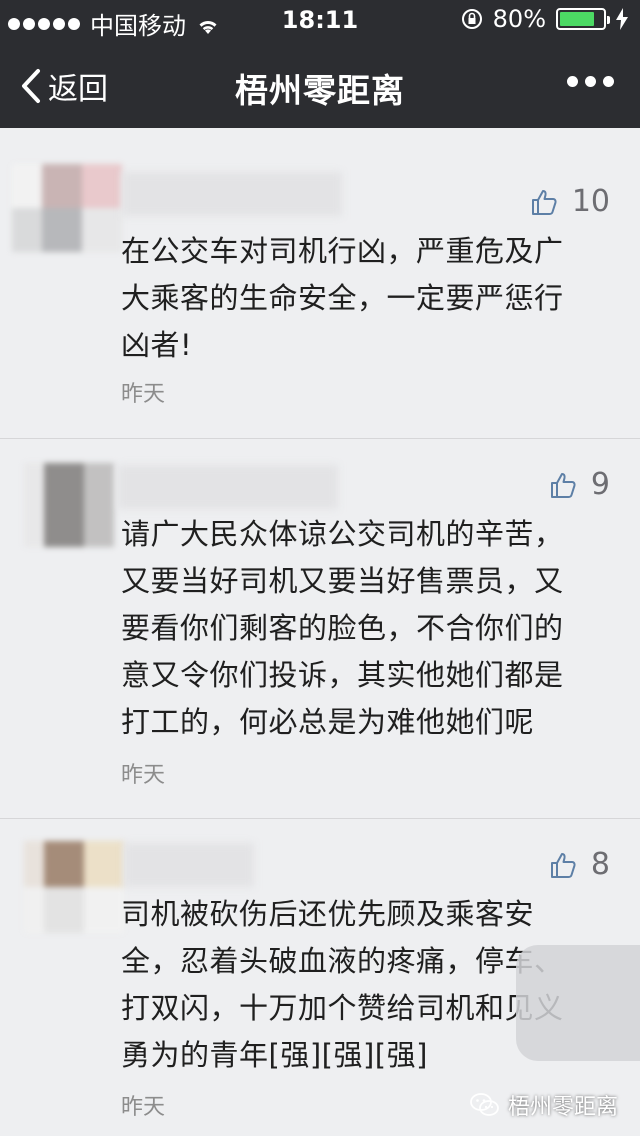  Describe the element at coordinates (471, 19) in the screenshot. I see `rotation-lock-icon` at that location.